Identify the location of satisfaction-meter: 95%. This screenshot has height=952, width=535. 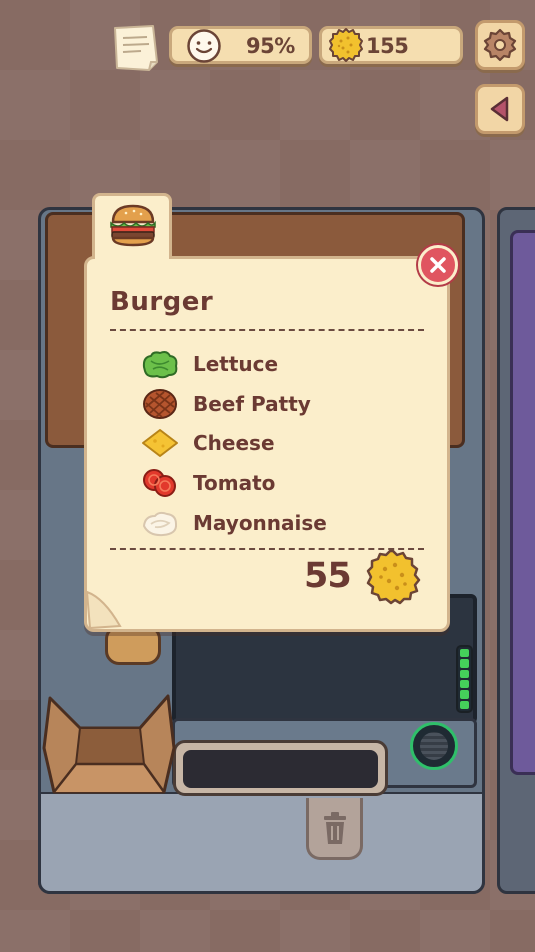
(240, 45).